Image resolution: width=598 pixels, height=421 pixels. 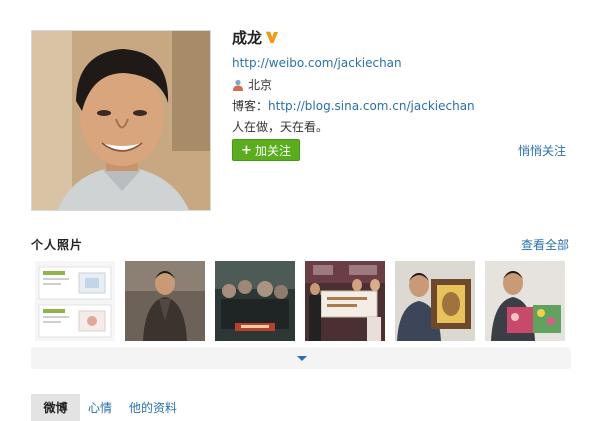 I want to click on profile-tabs: 微博 心情 他的资料, so click(x=110, y=407).